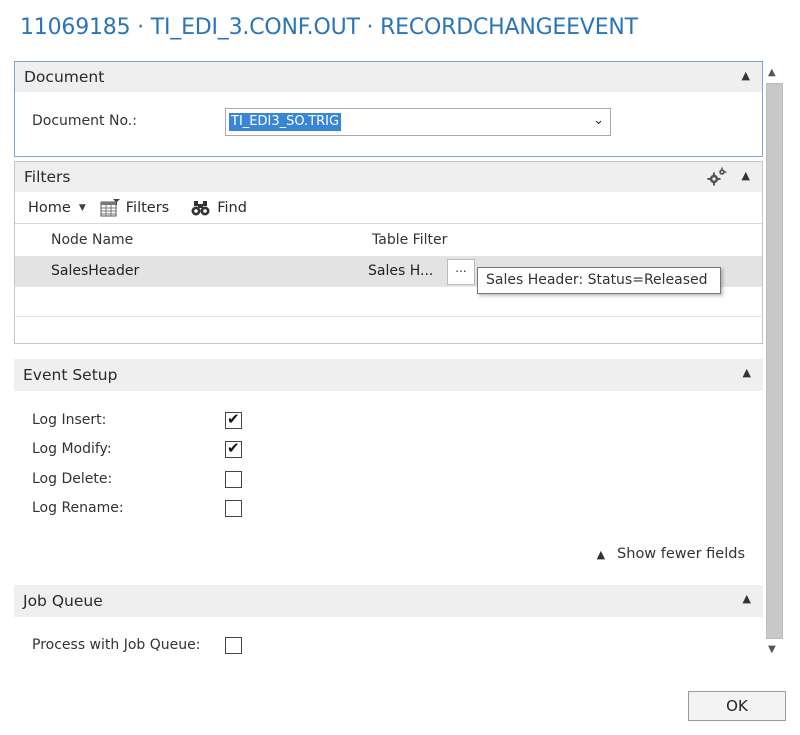 The image size is (800, 735). I want to click on filters-label: Filters, so click(147, 207).